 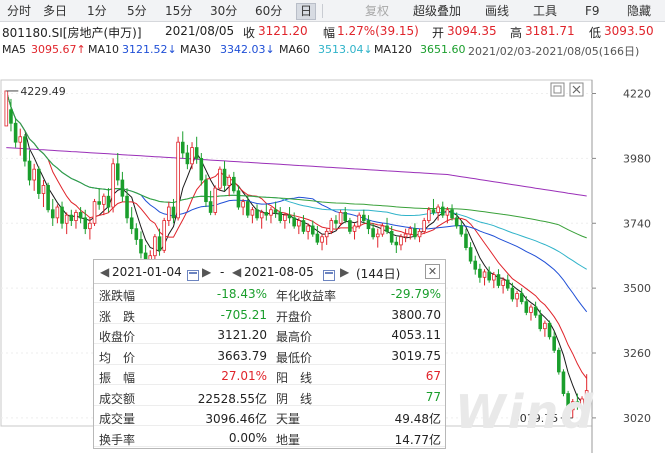 I want to click on maximize-chart-icon, so click(x=557, y=89).